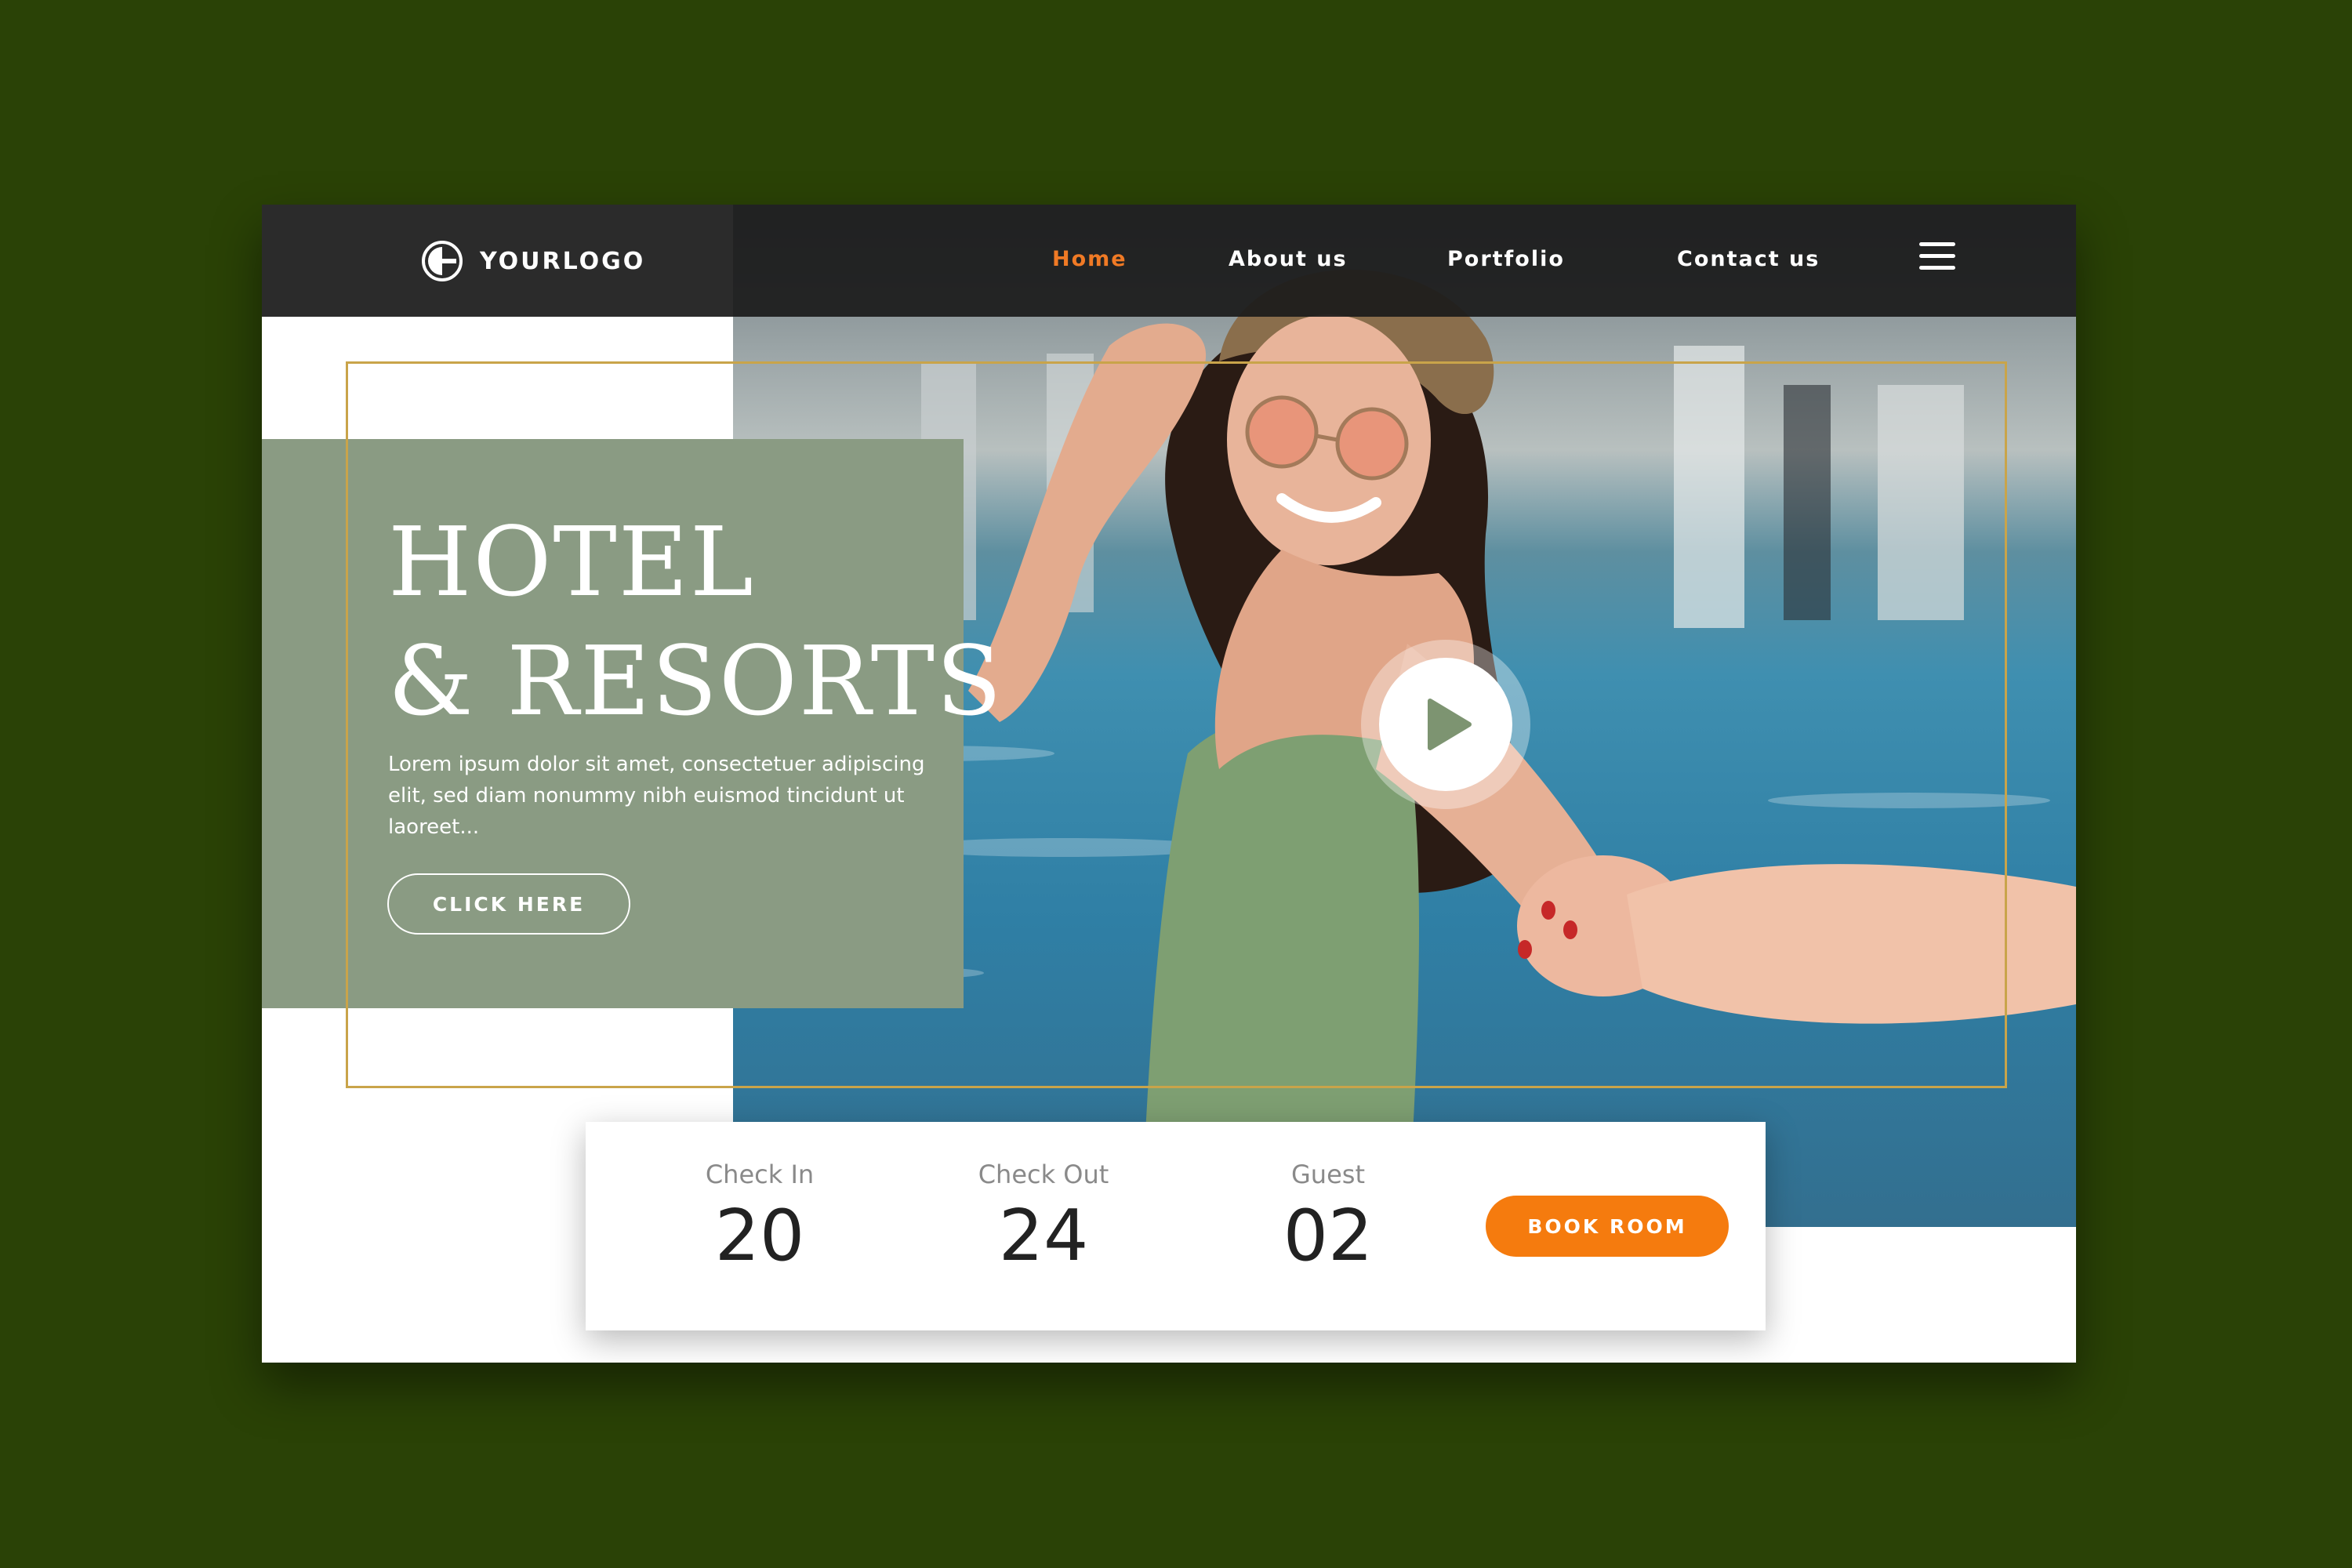  What do you see at coordinates (696, 681) in the screenshot?
I see `hero-title-line2: & RESORTS` at bounding box center [696, 681].